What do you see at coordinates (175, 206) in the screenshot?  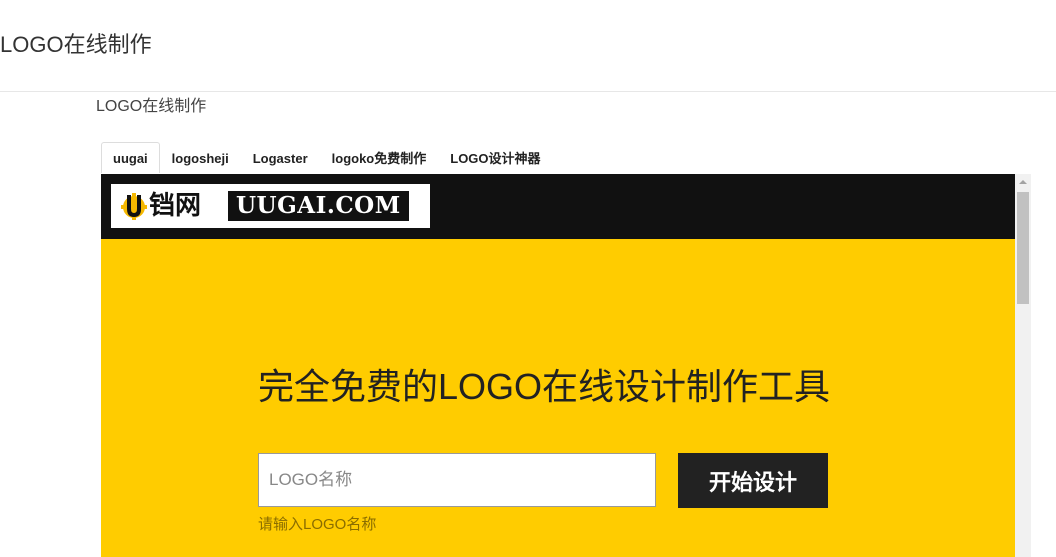 I see `logo-cn-text: 铛网` at bounding box center [175, 206].